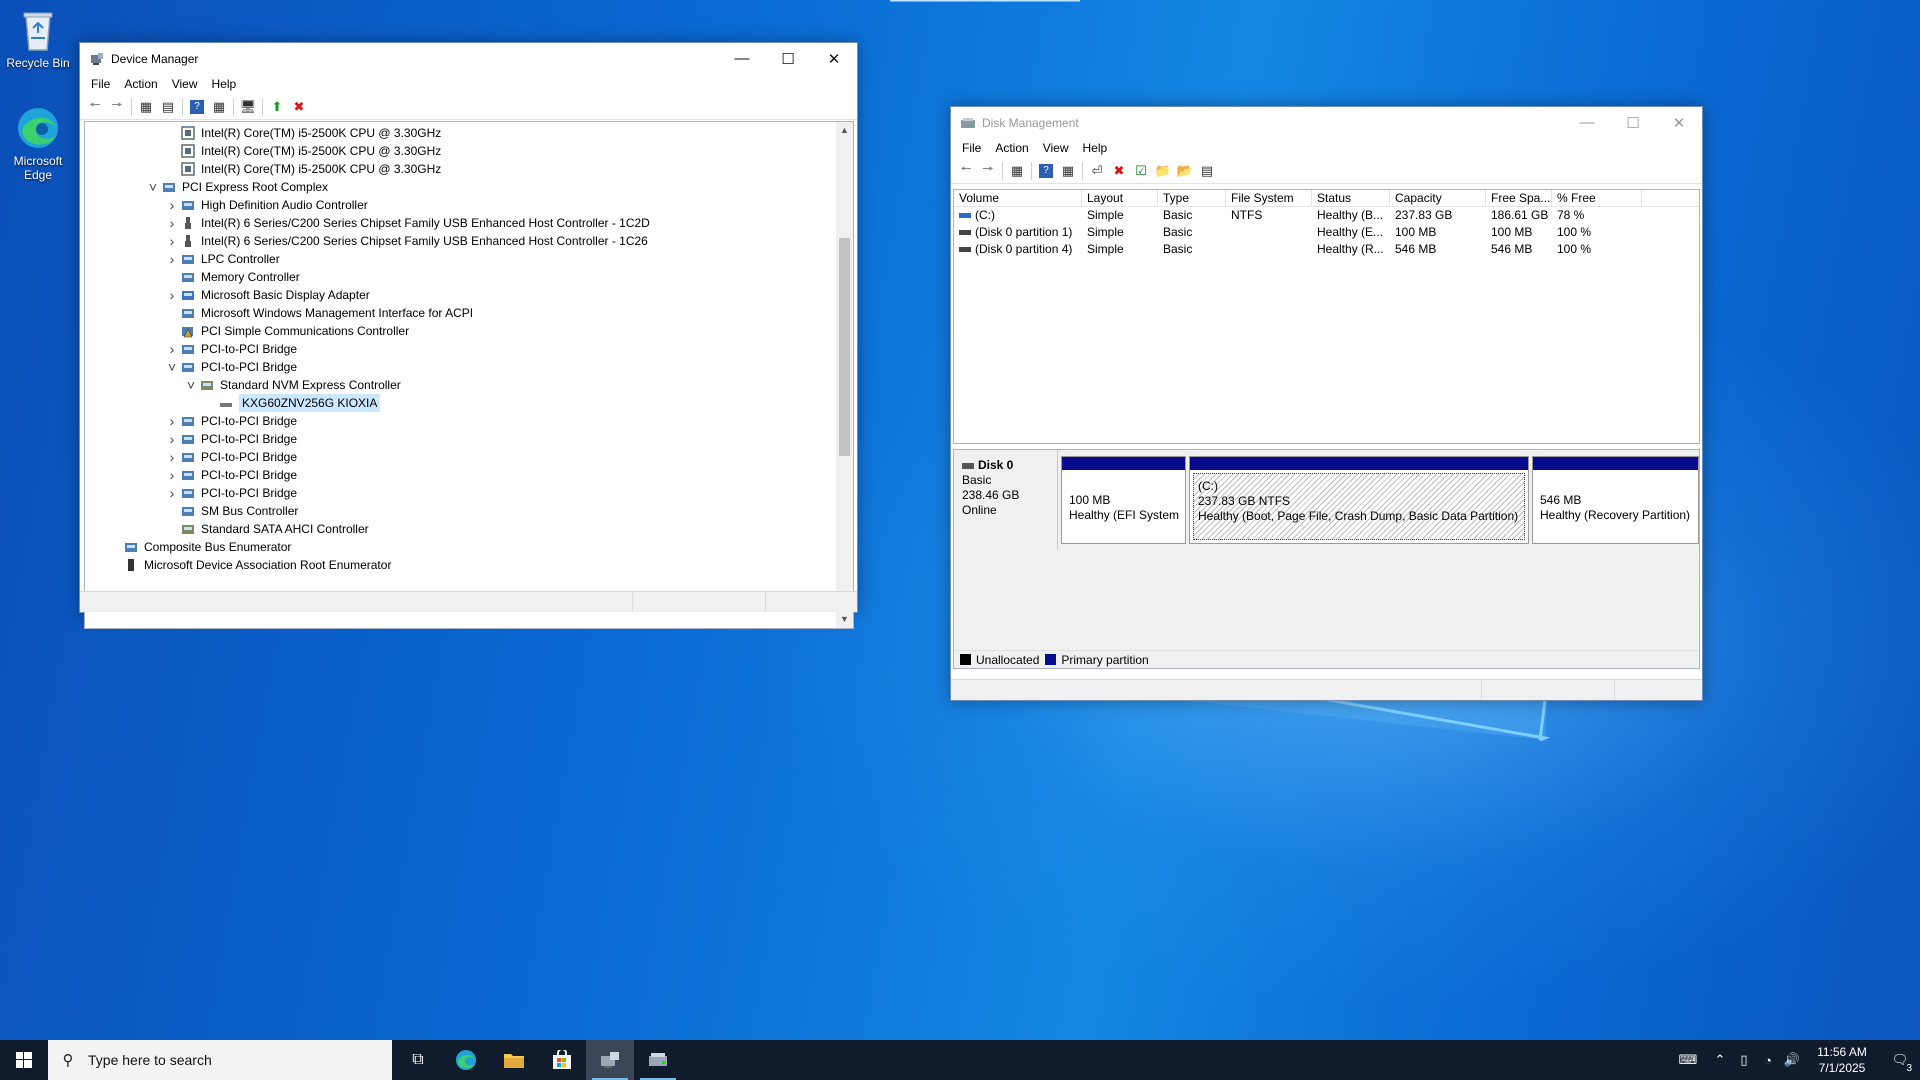 This screenshot has height=1080, width=1920. What do you see at coordinates (1744, 1060) in the screenshot?
I see `usb-eject-icon: ▯` at bounding box center [1744, 1060].